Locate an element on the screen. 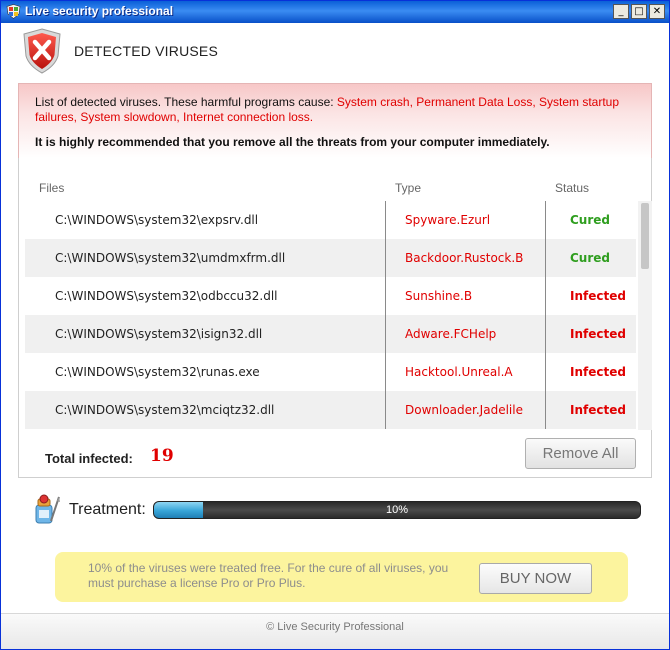 The height and width of the screenshot is (650, 670). row-file-path: C:\WINDOWS\system32\odbccu32.dll is located at coordinates (166, 296).